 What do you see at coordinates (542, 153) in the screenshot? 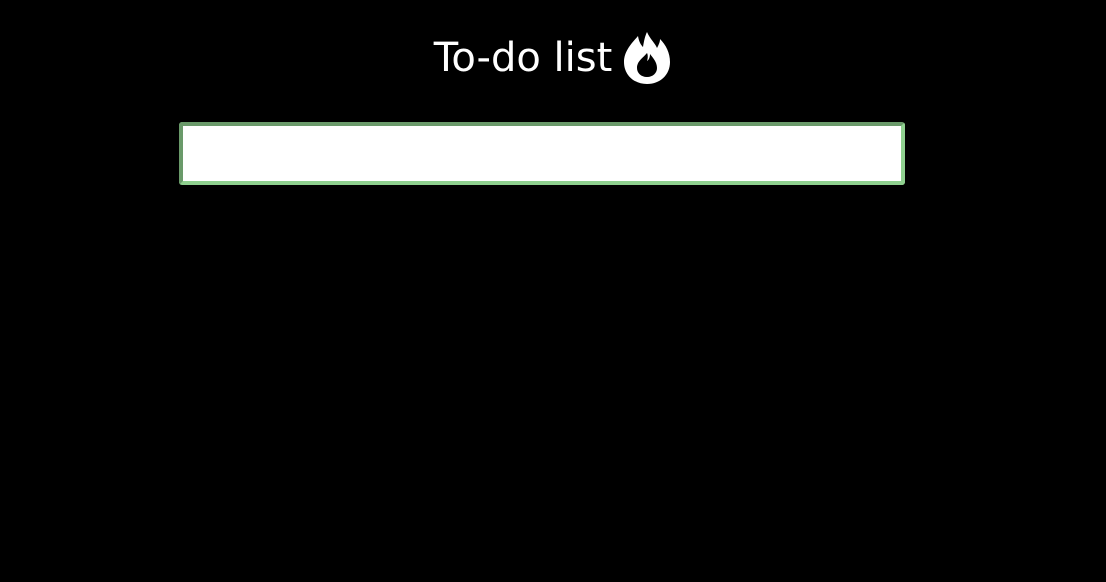
I see `todo-input` at bounding box center [542, 153].